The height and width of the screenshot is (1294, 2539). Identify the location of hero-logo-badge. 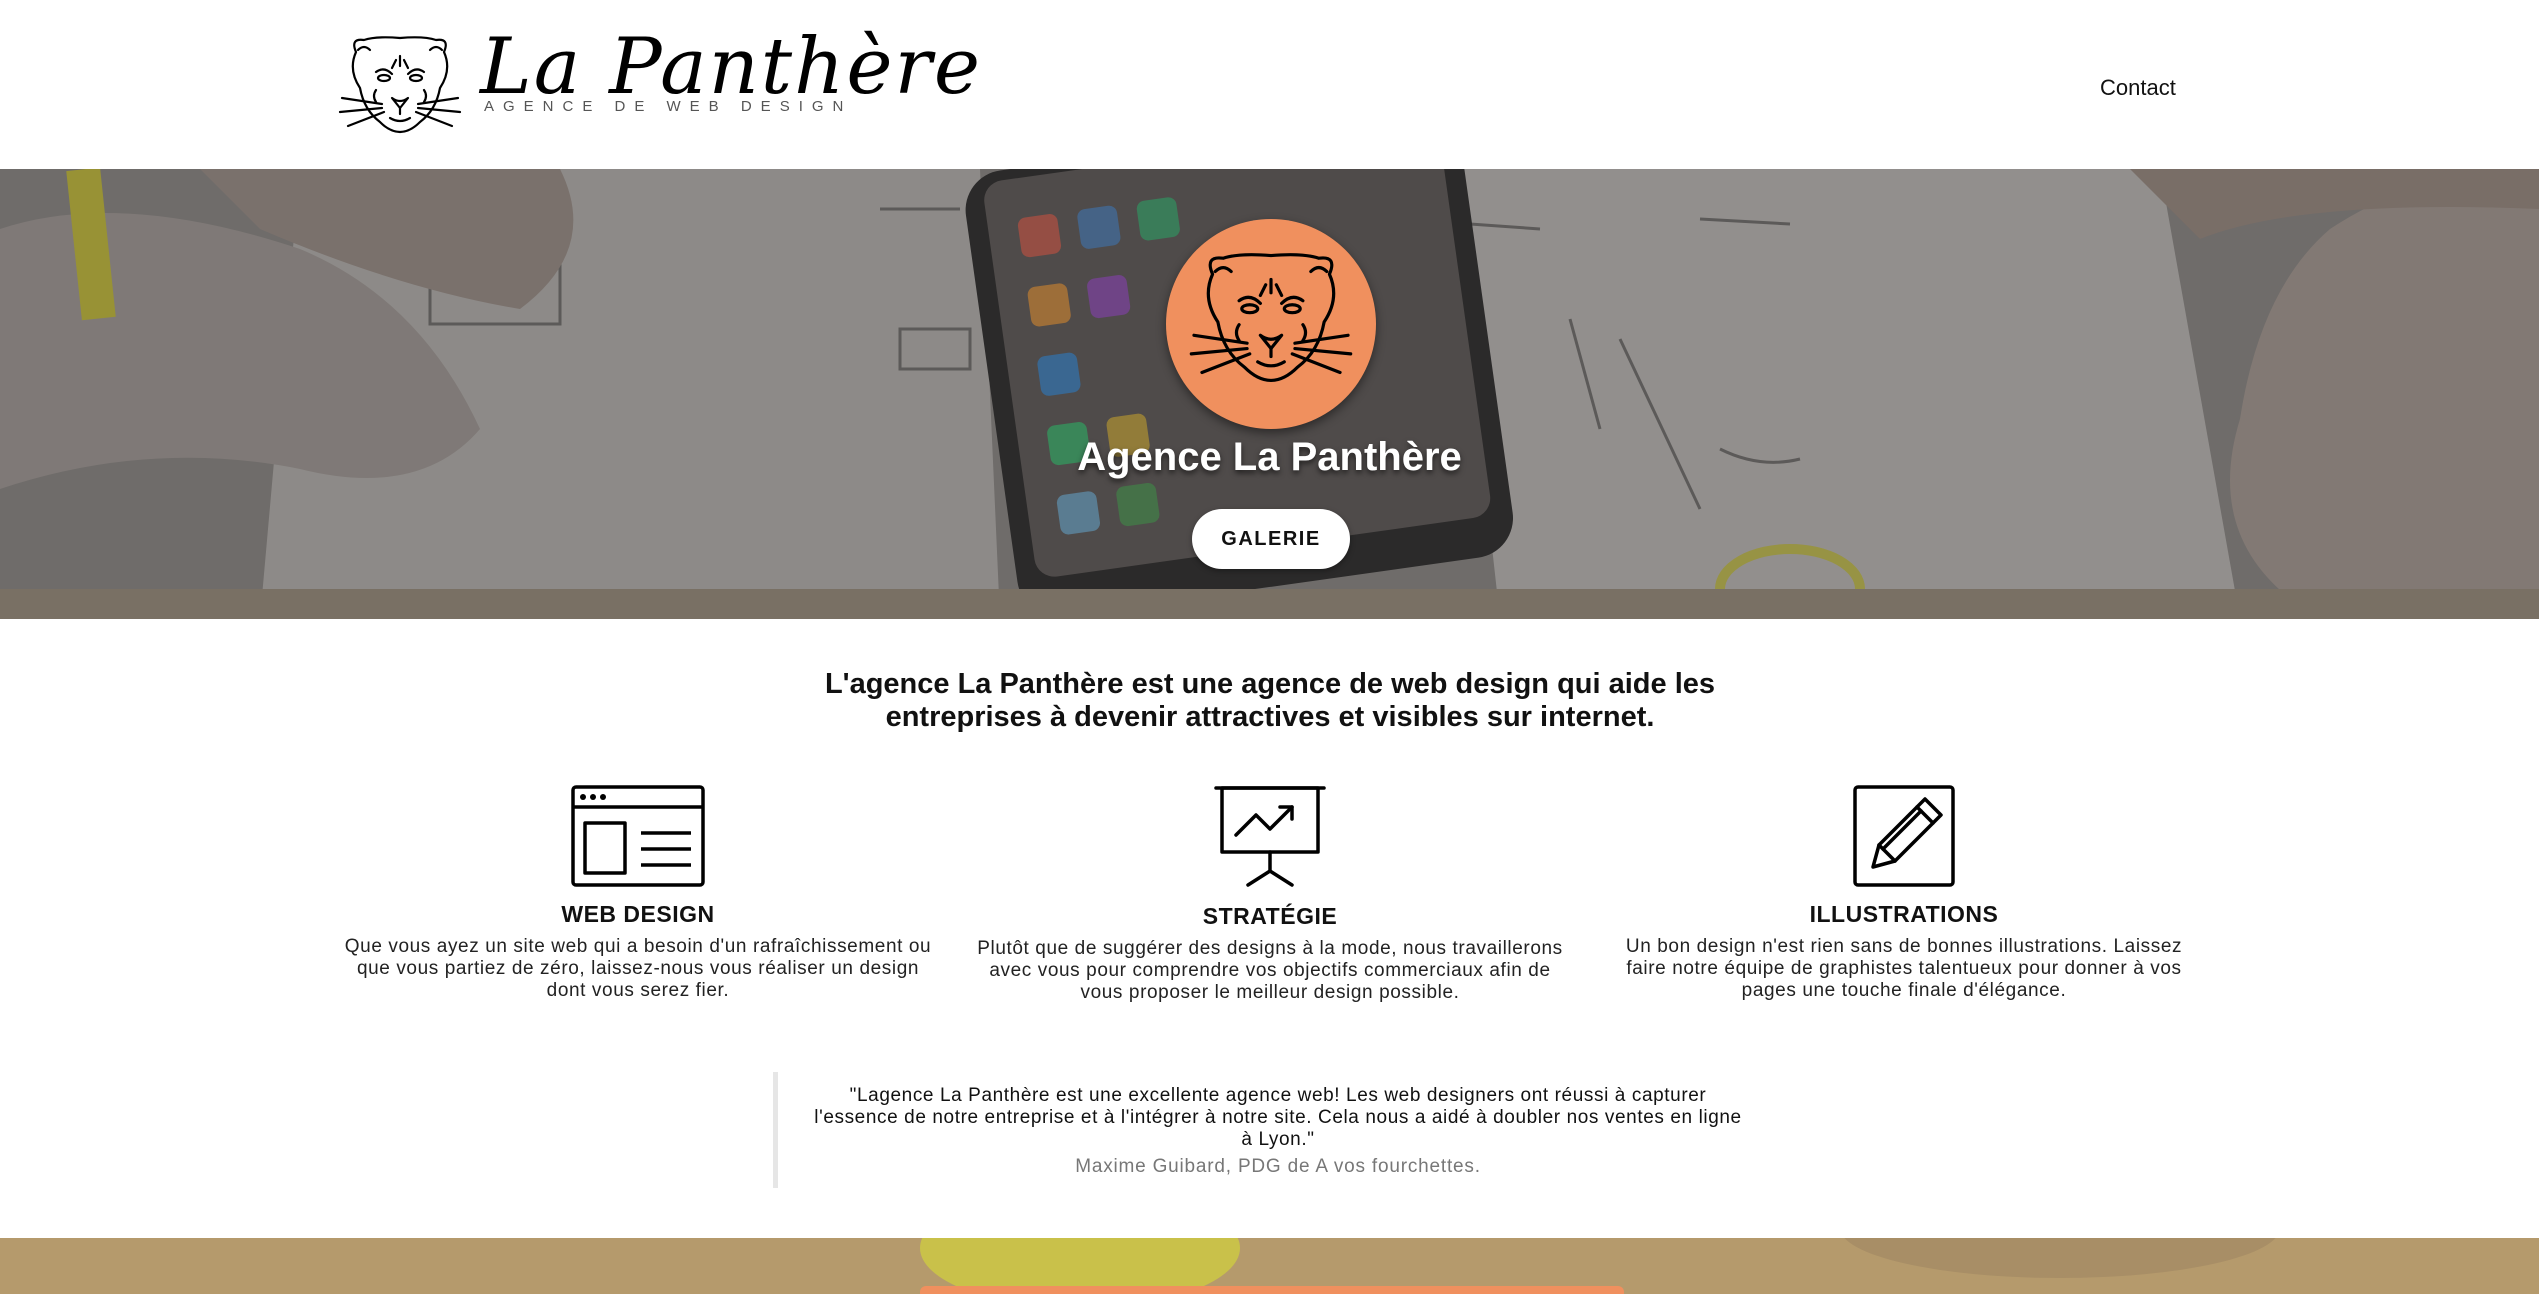
(1271, 324).